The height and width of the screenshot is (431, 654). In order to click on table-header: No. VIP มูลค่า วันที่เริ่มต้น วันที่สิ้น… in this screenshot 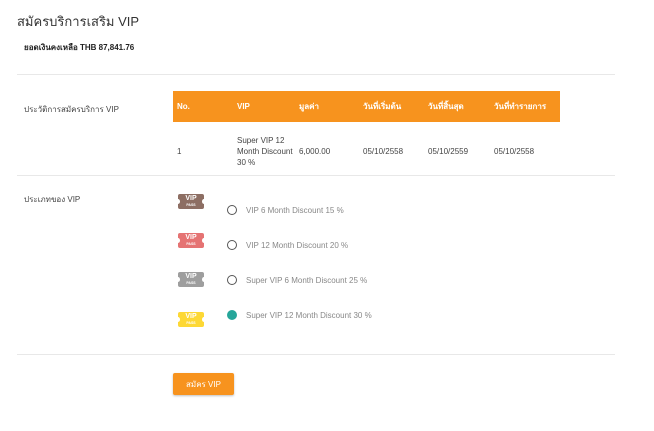, I will do `click(366, 106)`.